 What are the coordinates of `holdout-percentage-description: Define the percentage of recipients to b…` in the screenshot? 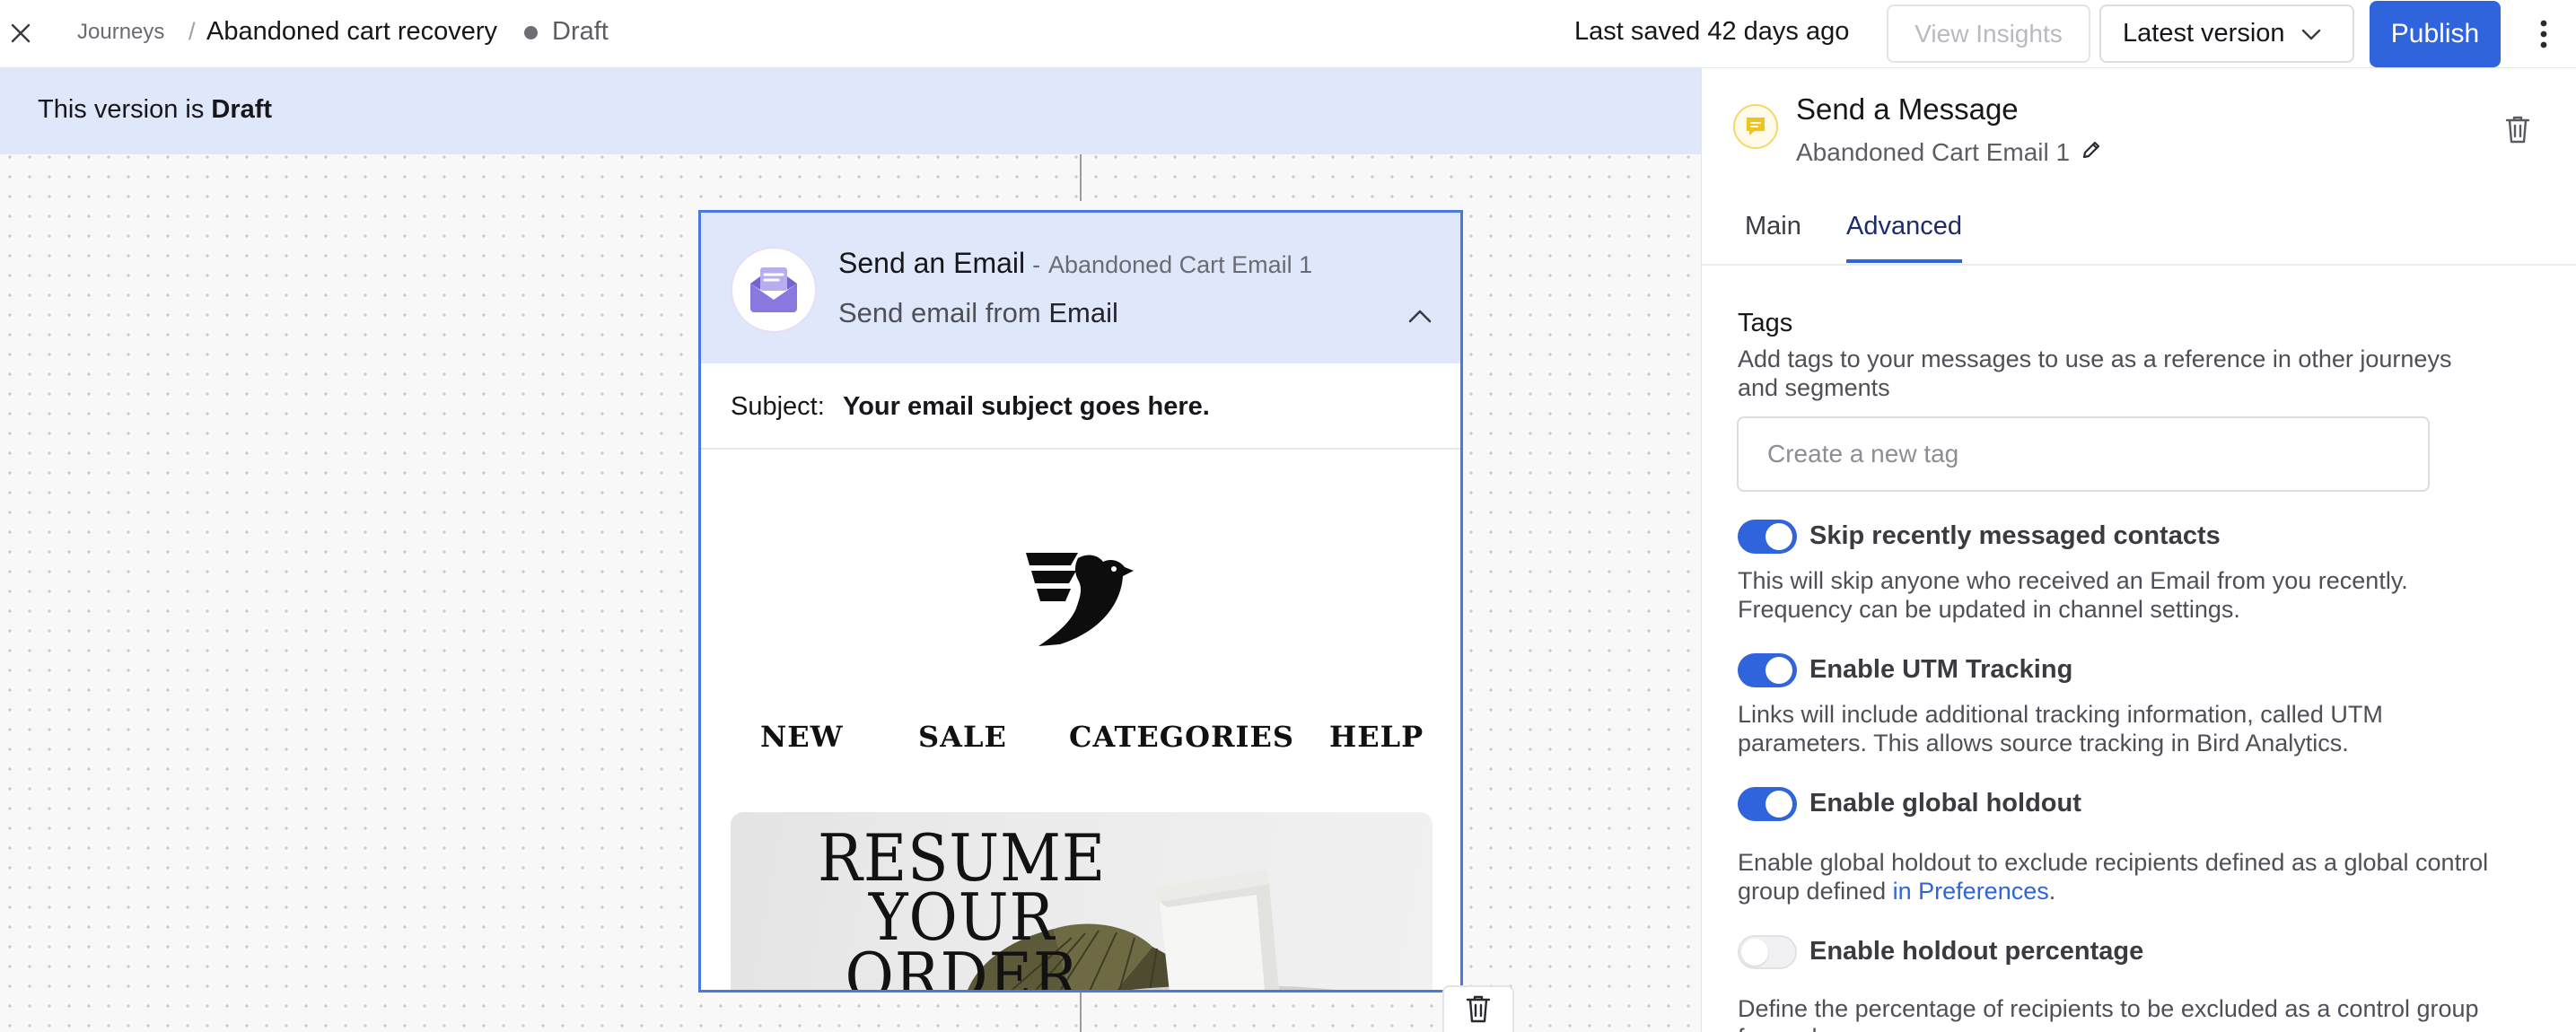 It's located at (2108, 1014).